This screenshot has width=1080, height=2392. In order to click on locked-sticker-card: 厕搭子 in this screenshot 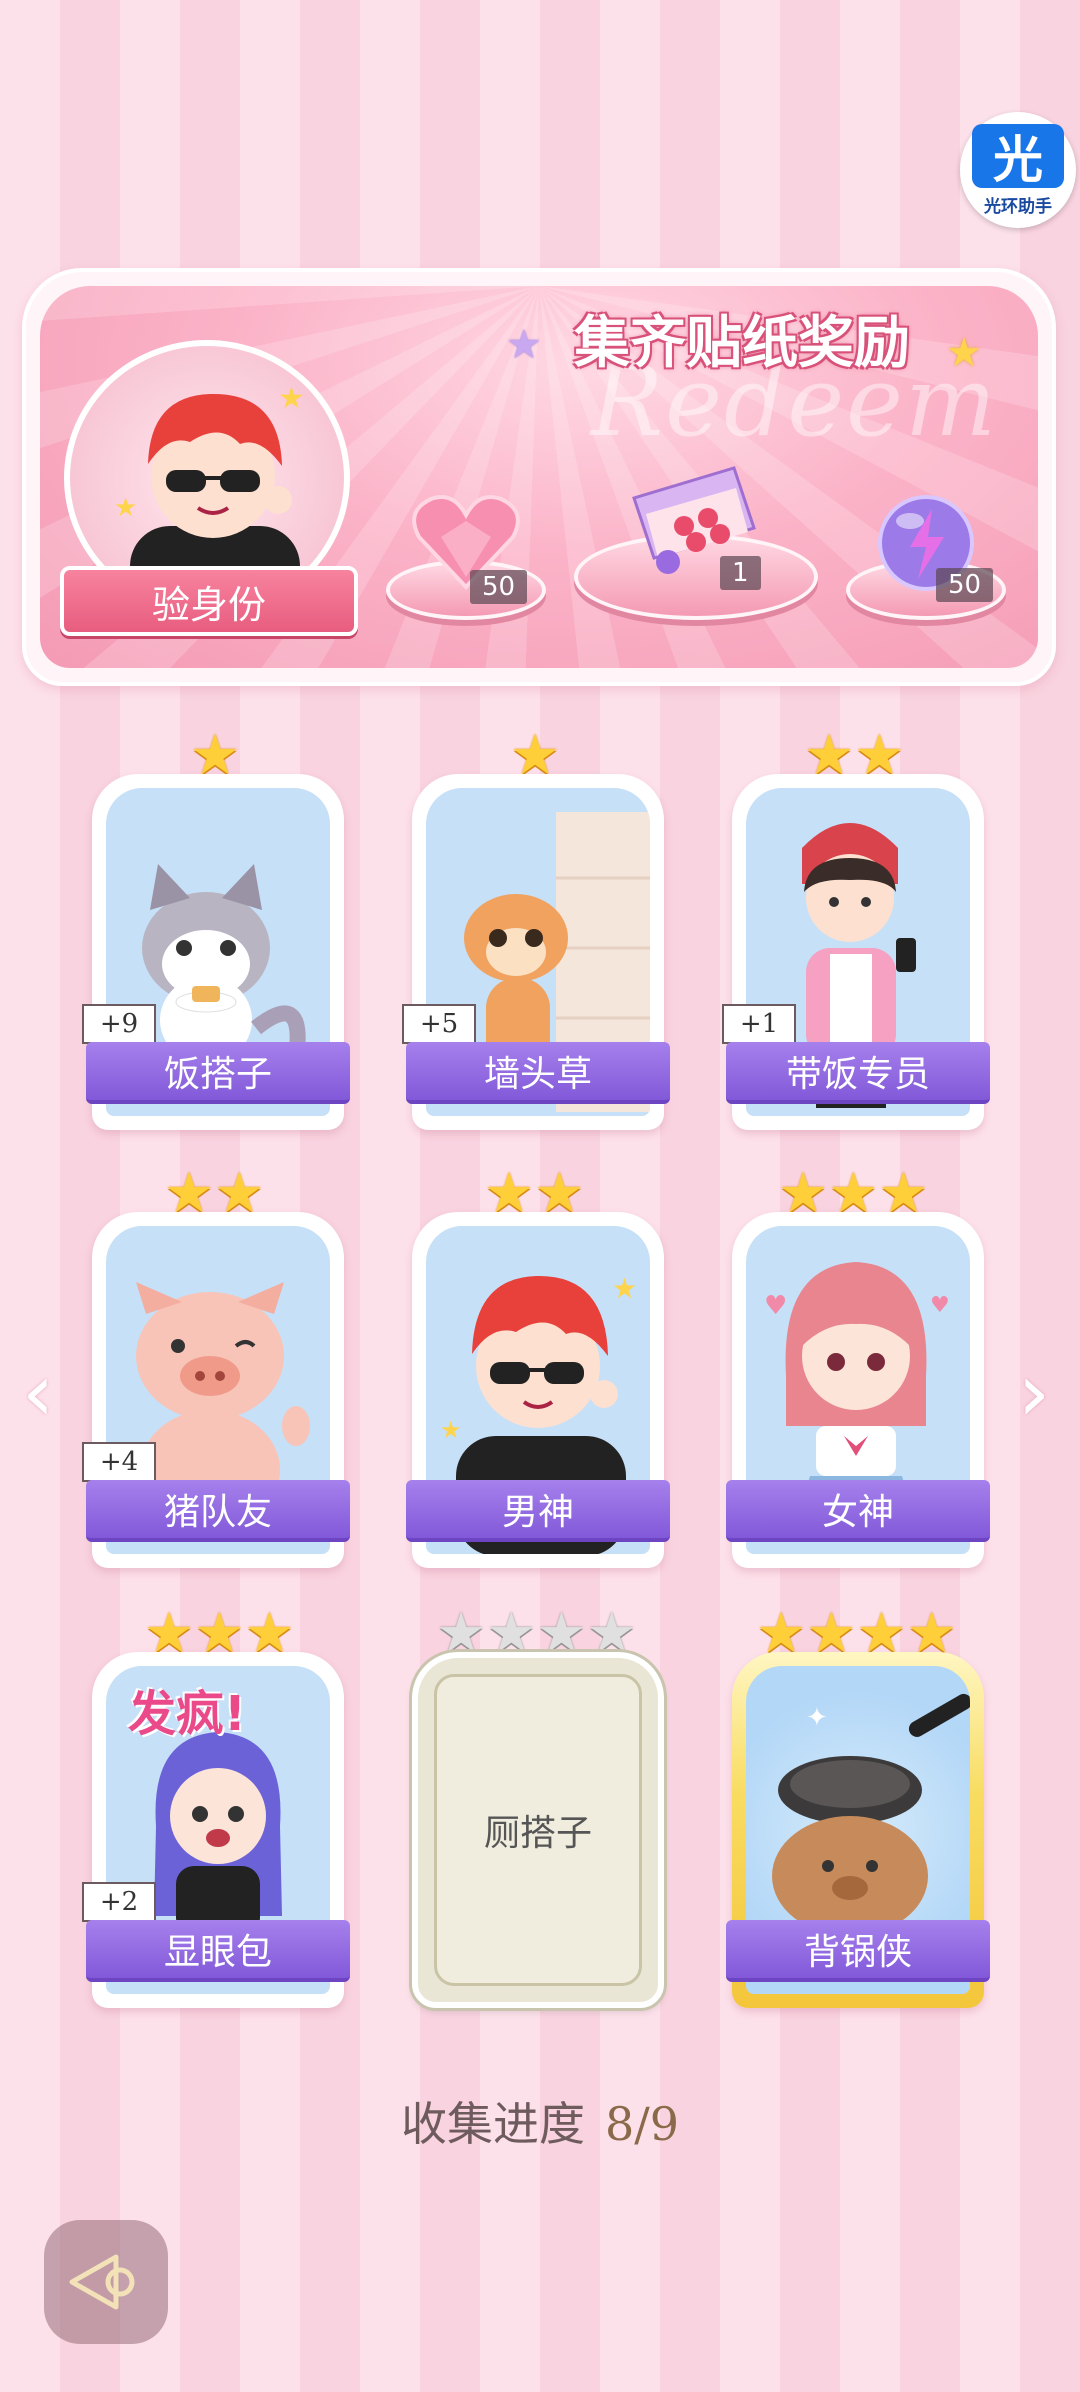, I will do `click(538, 1830)`.